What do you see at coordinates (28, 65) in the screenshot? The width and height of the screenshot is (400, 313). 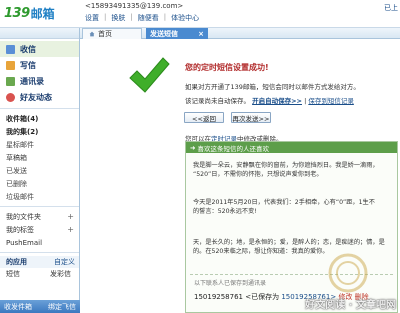 I see `nav-compose-label: 写信` at bounding box center [28, 65].